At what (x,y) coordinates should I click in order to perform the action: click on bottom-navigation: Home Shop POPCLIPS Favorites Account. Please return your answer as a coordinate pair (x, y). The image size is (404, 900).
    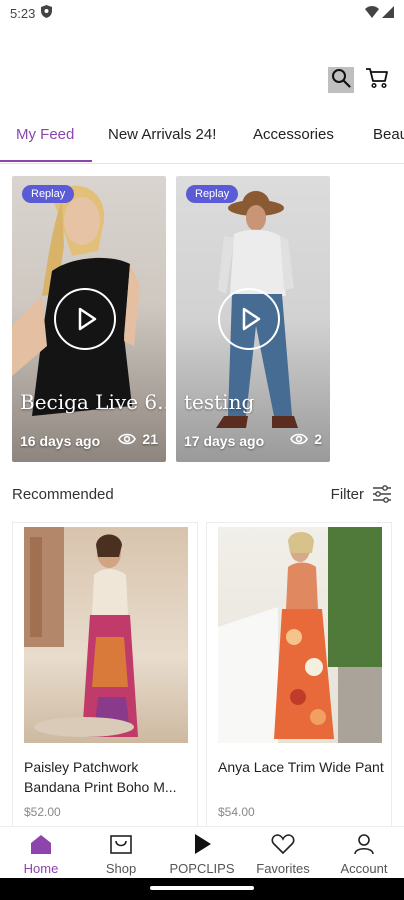
    Looking at the image, I should click on (202, 852).